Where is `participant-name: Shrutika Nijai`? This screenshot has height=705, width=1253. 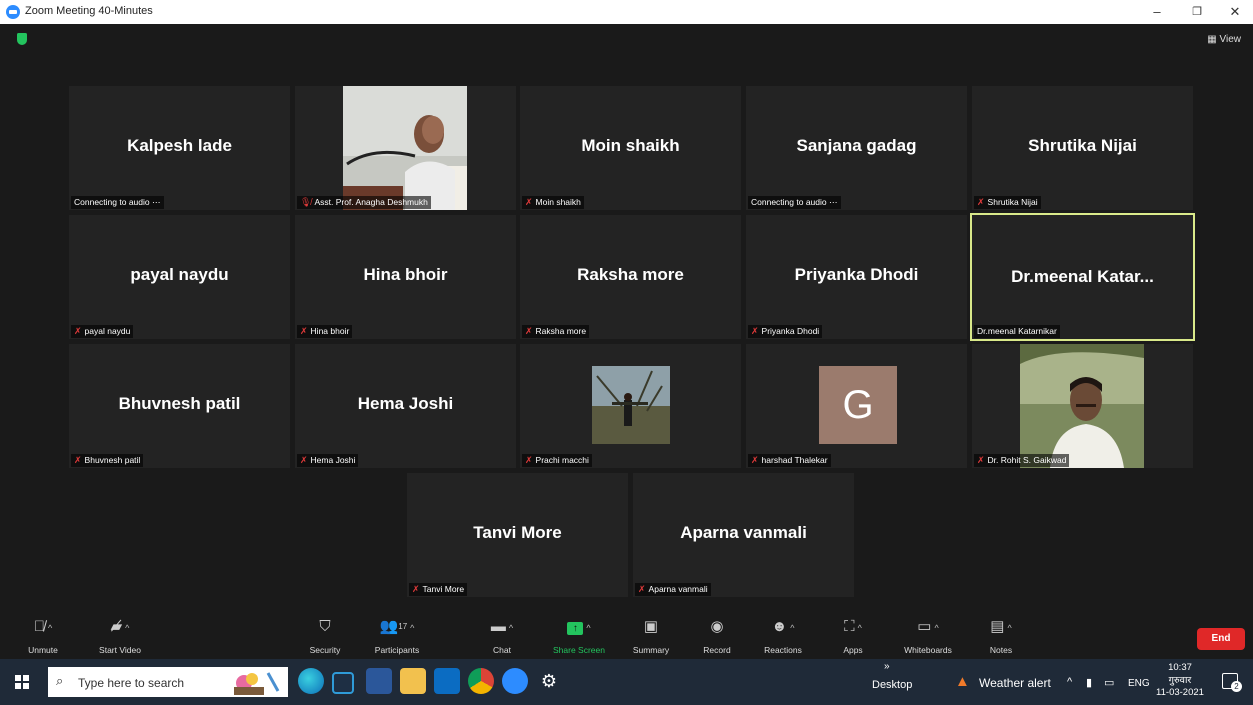 participant-name: Shrutika Nijai is located at coordinates (1082, 145).